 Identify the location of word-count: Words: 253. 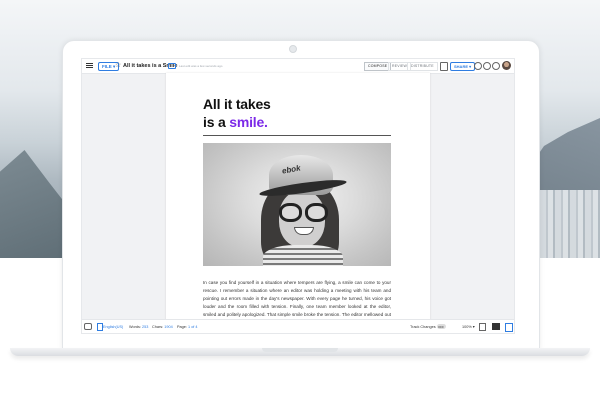
(138, 327).